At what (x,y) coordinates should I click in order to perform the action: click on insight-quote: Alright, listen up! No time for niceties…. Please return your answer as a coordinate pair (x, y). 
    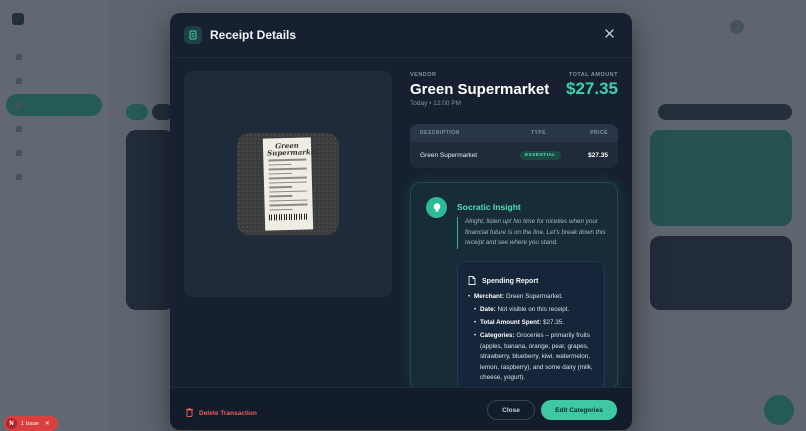
    Looking at the image, I should click on (532, 233).